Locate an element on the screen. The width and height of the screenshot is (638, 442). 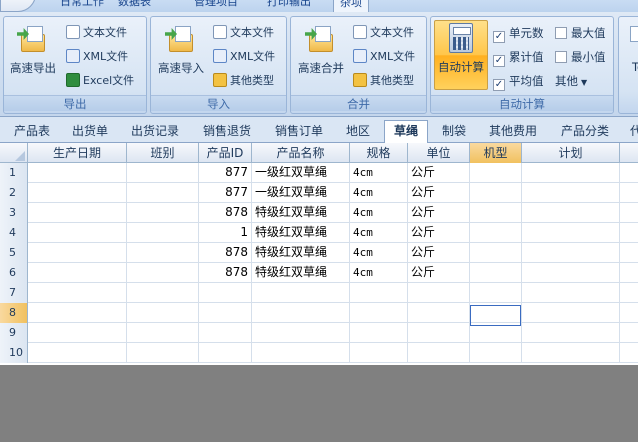
sheet-tab-shipping-orders: 出货单 is located at coordinates (90, 132).